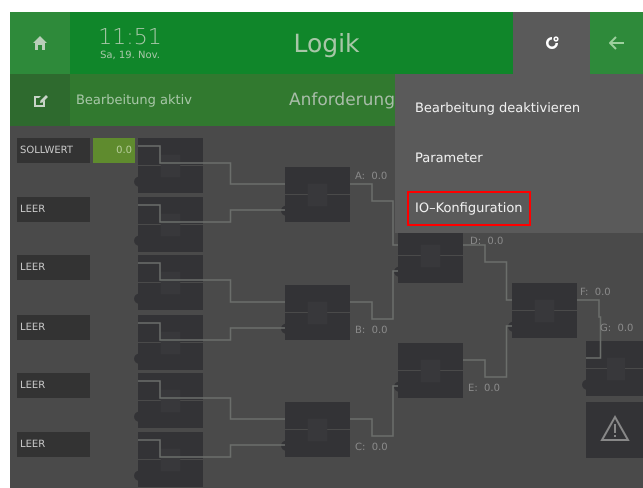 This screenshot has width=643, height=488. Describe the element at coordinates (487, 242) in the screenshot. I see `output-value: D: 0.0` at that location.